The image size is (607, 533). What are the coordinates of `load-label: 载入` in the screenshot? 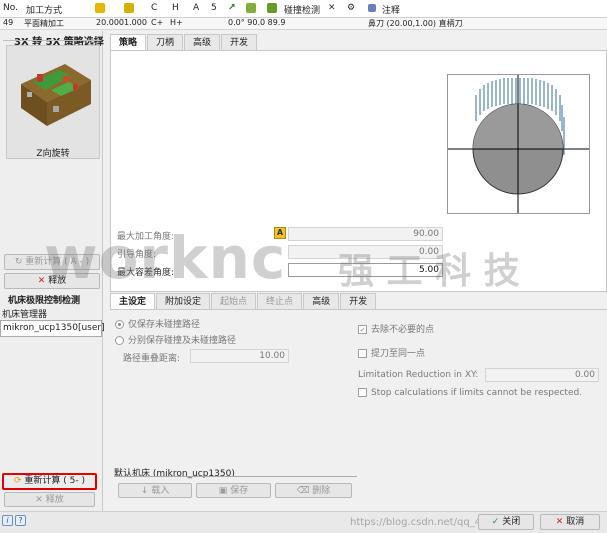 It's located at (160, 491).